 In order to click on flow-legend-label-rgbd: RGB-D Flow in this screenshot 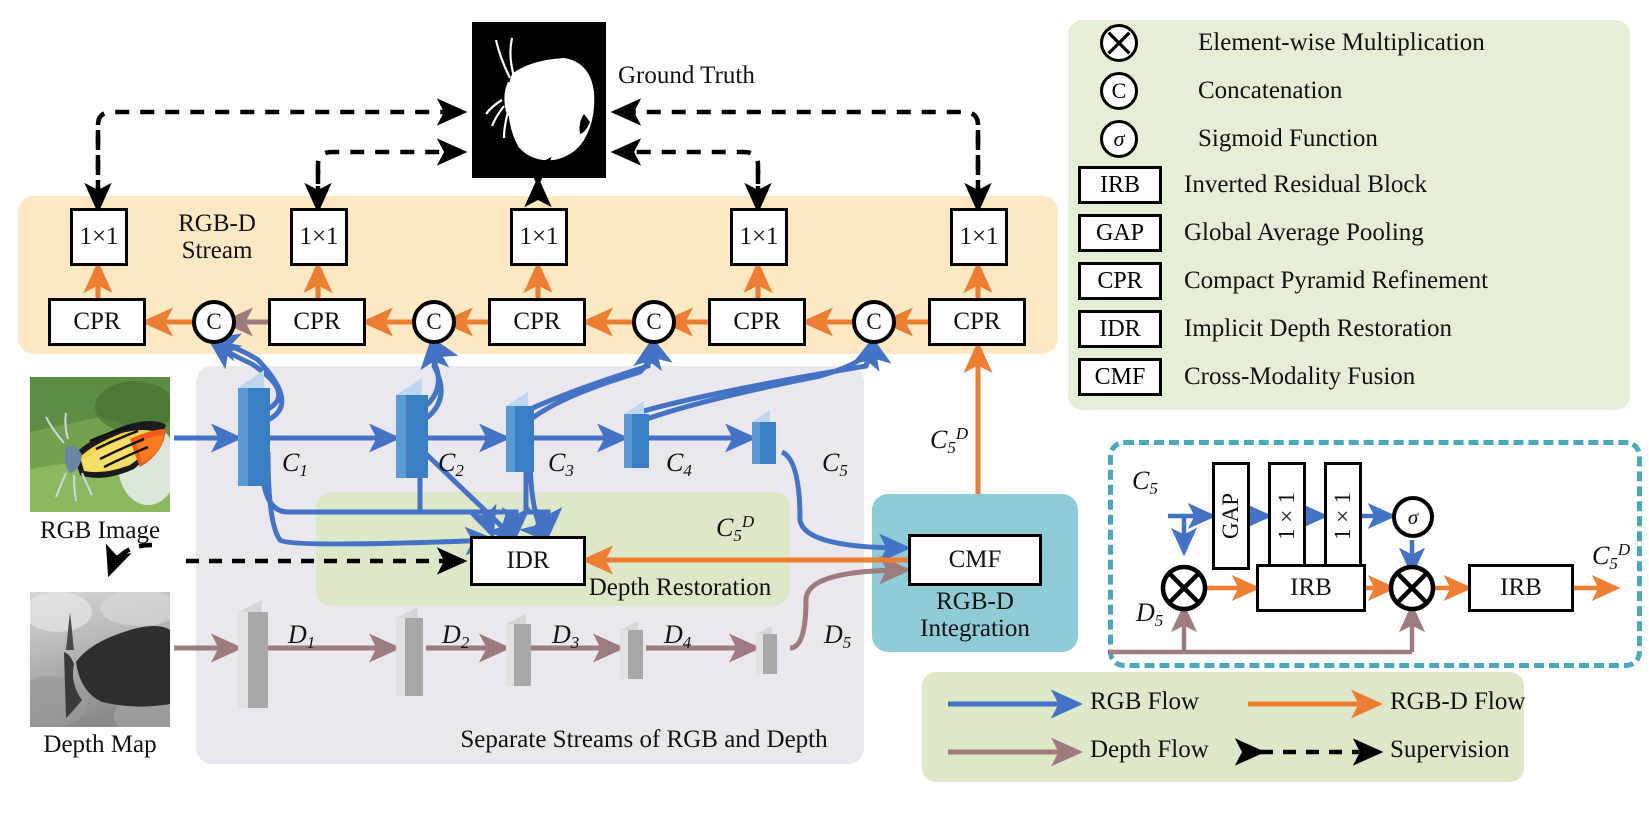, I will do `click(1458, 701)`.